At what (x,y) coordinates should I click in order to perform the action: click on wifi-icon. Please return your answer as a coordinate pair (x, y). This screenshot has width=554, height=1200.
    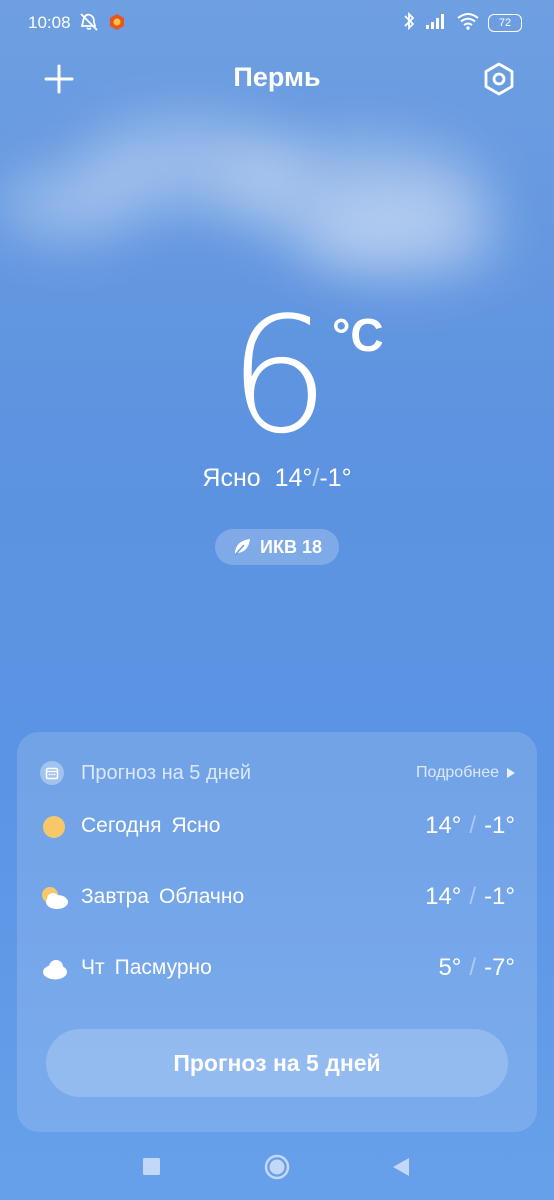
    Looking at the image, I should click on (468, 23).